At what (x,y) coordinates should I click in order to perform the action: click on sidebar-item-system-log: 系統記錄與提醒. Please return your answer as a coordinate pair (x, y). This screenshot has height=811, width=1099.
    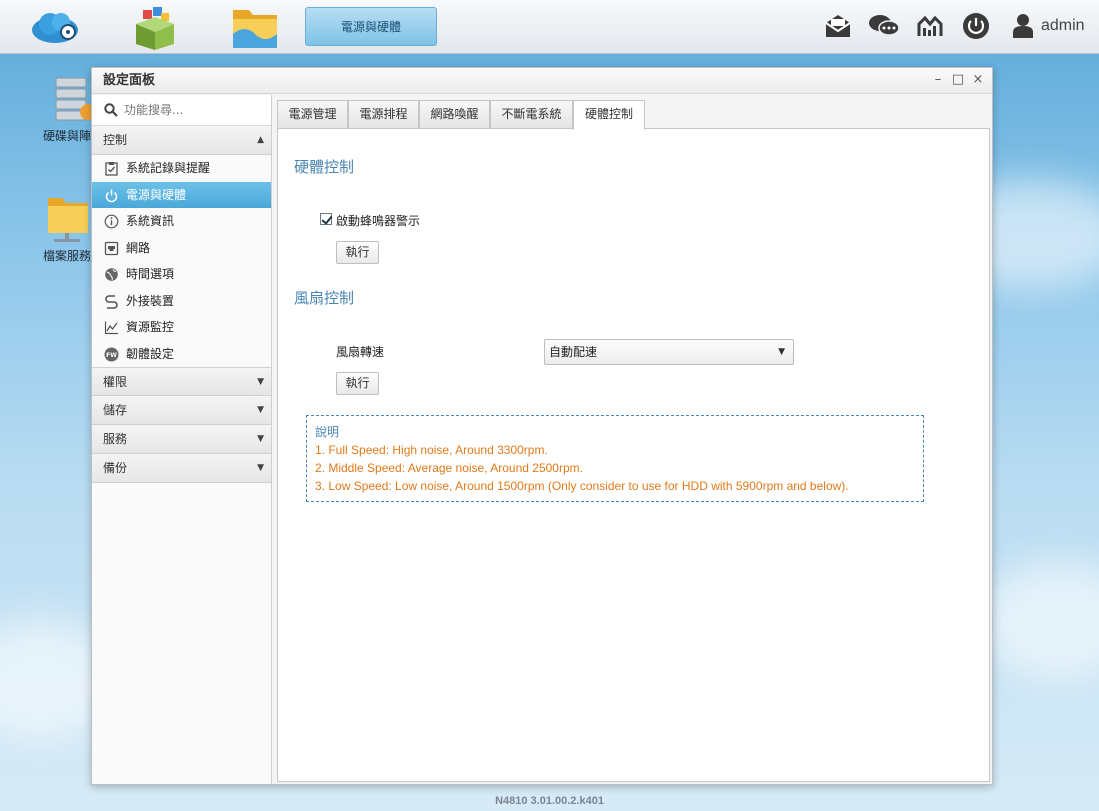
    Looking at the image, I should click on (181, 168).